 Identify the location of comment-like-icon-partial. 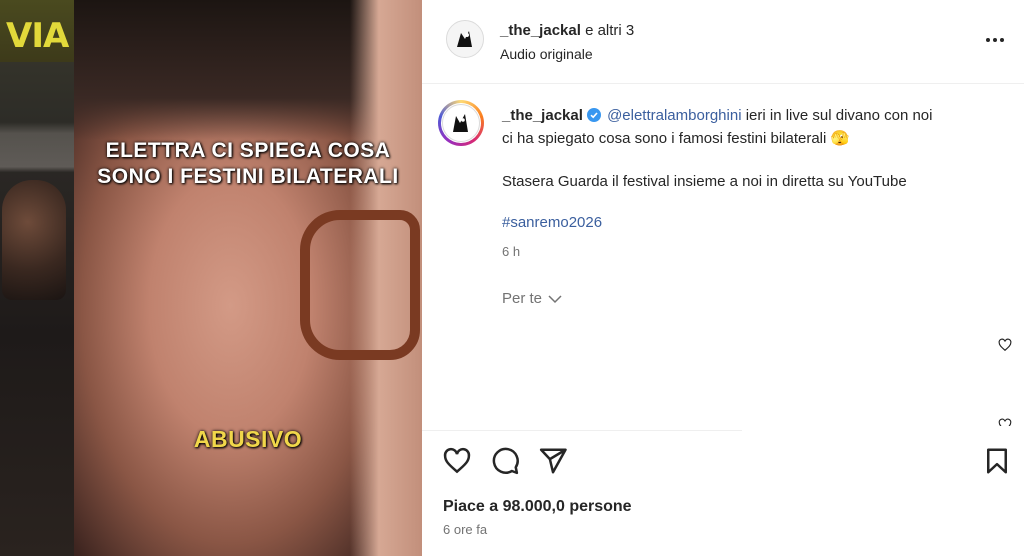
(1005, 422).